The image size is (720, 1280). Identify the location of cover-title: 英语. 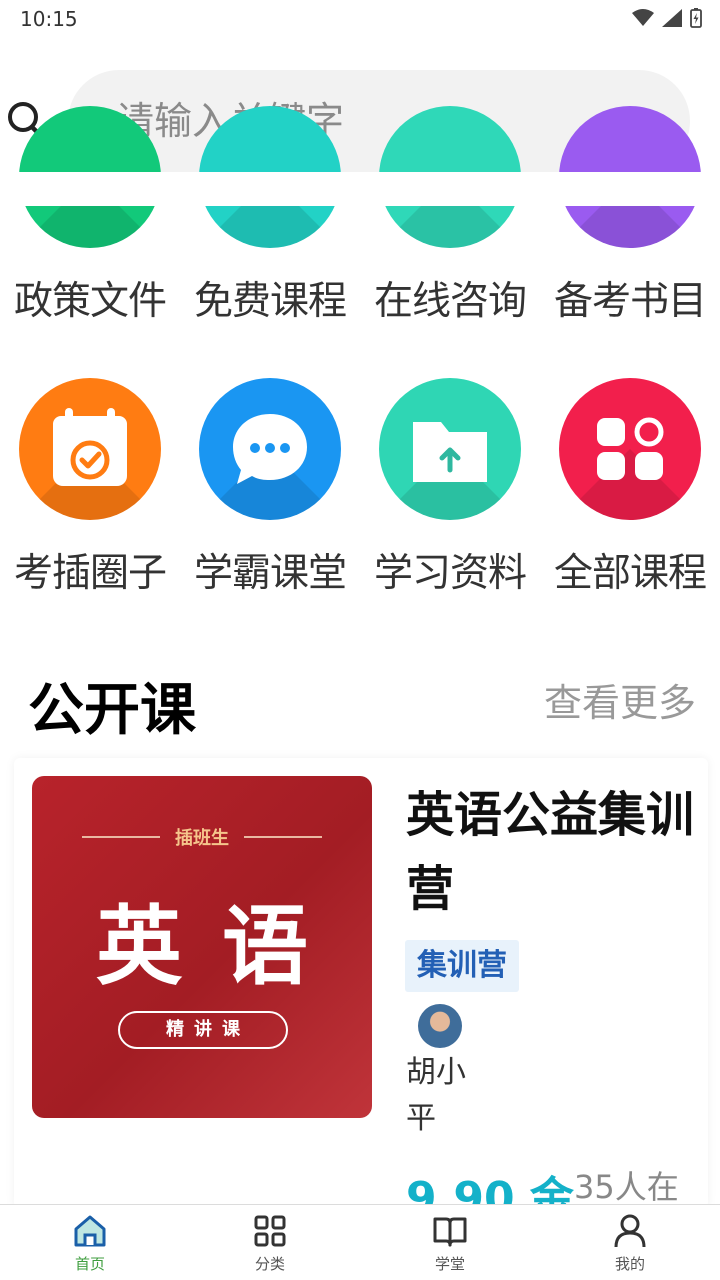
(222, 947).